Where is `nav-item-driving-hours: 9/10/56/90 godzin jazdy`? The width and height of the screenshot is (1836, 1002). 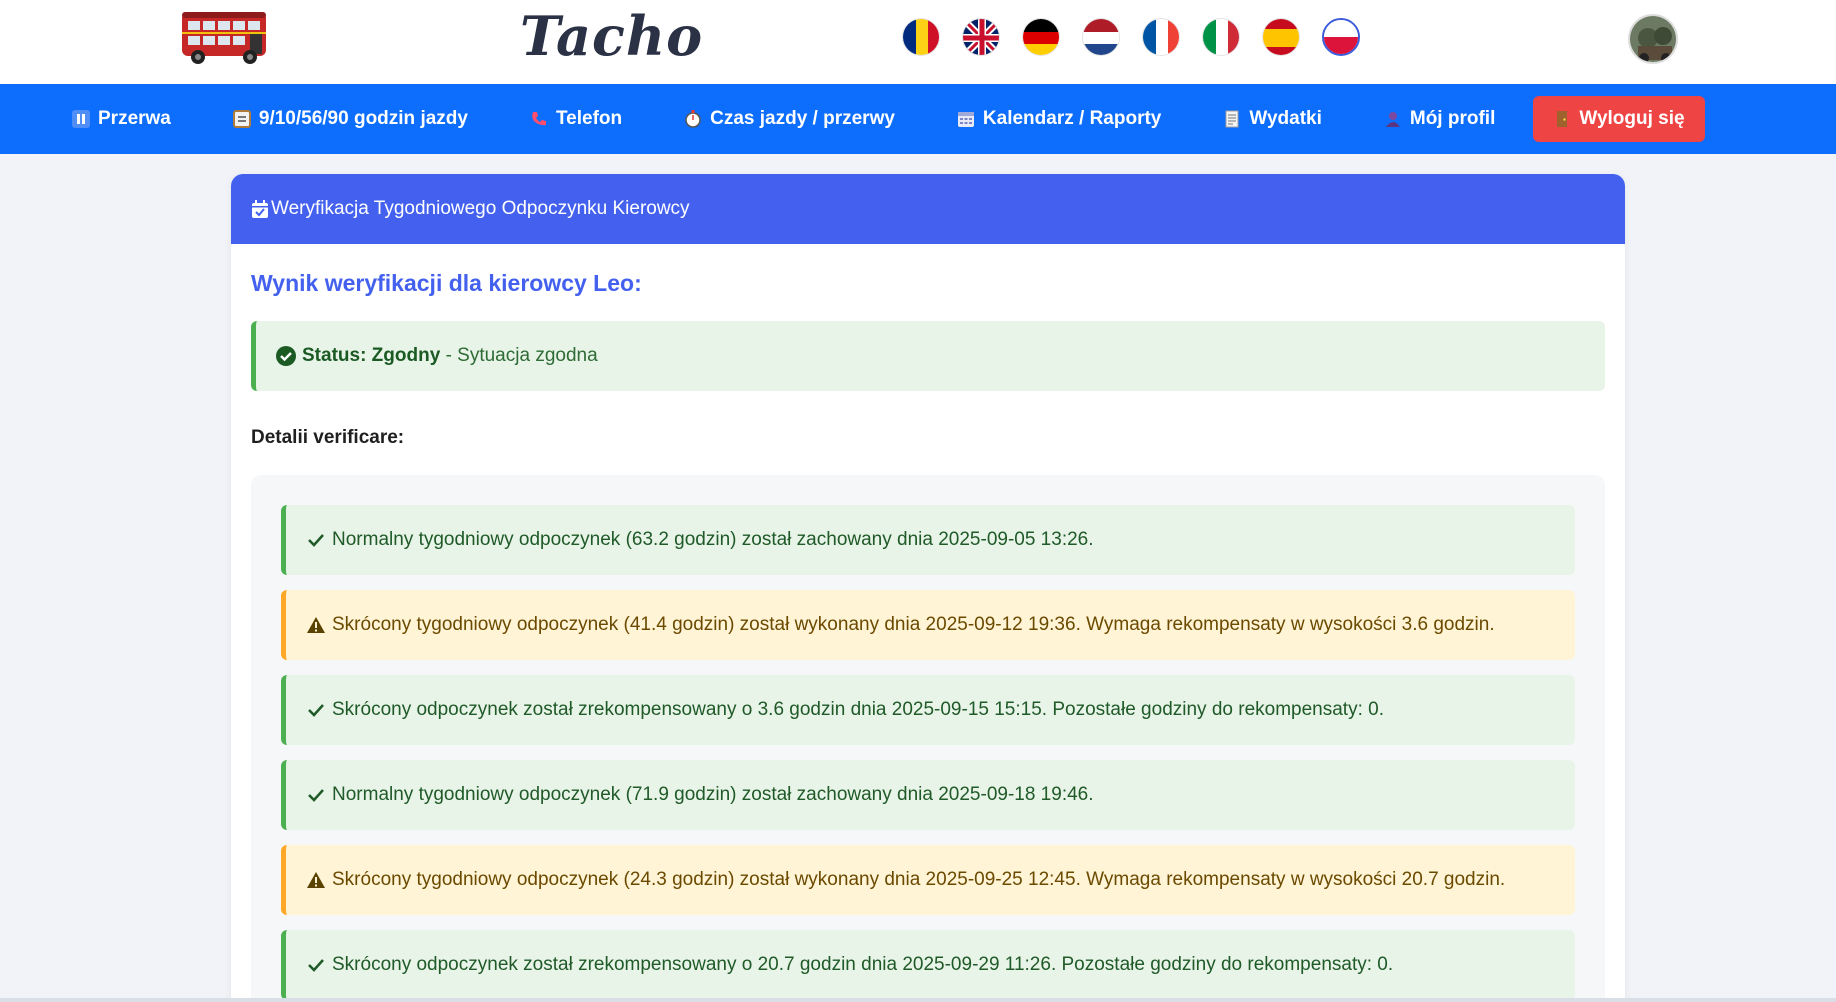
nav-item-driving-hours: 9/10/56/90 godzin jazdy is located at coordinates (350, 119).